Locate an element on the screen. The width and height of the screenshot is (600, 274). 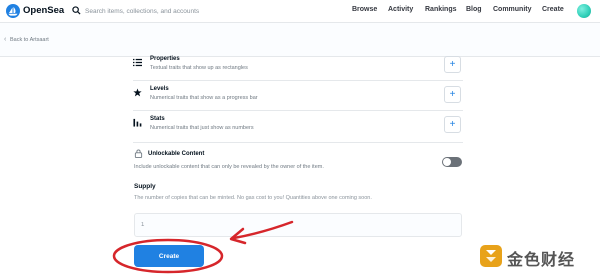
bar-chart-icon is located at coordinates (137, 122).